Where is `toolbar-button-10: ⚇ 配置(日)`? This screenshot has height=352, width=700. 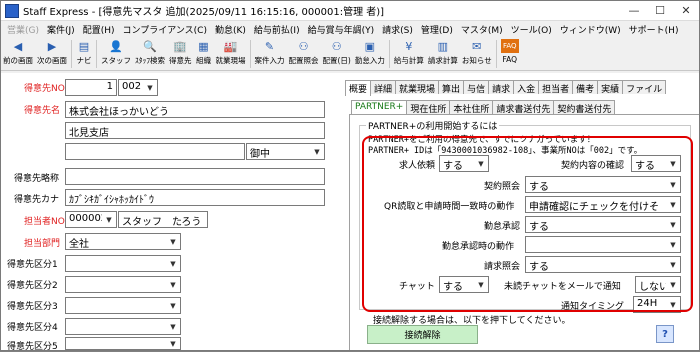
toolbar-button-10: ⚇ 配置(日) is located at coordinates (337, 54).